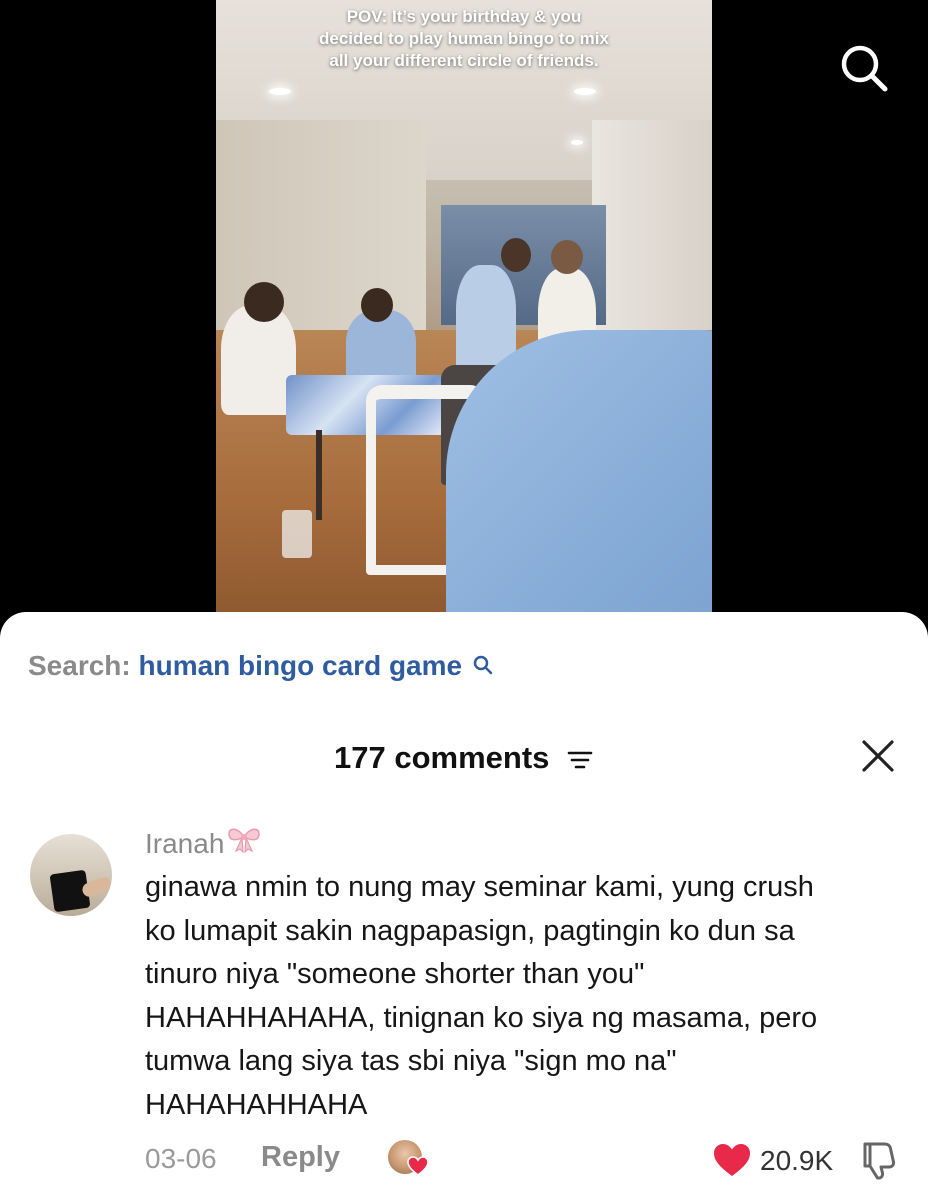  I want to click on ribbon-bow-icon, so click(244, 842).